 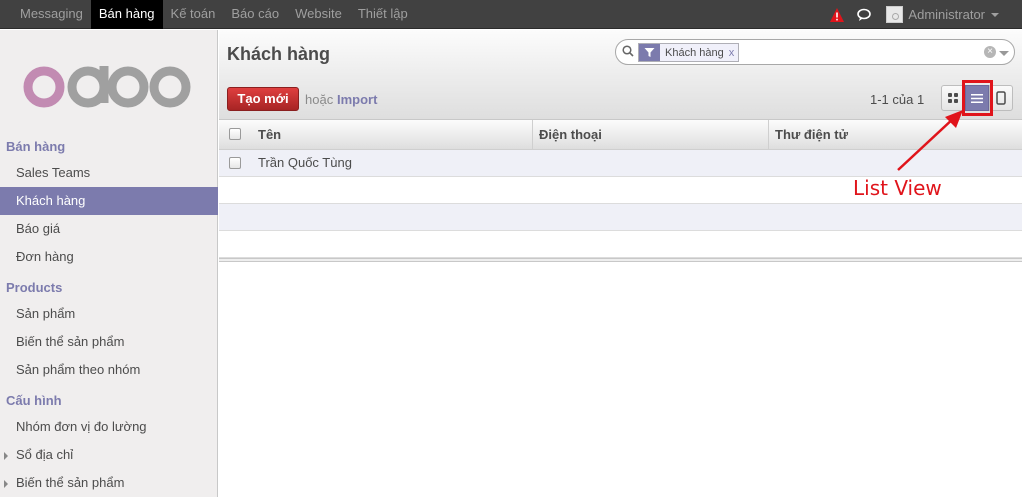 What do you see at coordinates (109, 342) in the screenshot?
I see `sidebar-item-product-variants: Biến thể sản phẩm` at bounding box center [109, 342].